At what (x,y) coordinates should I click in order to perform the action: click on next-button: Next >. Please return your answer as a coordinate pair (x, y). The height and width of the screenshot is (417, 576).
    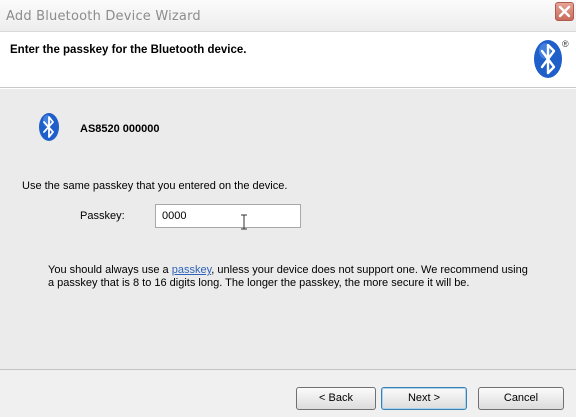
    Looking at the image, I should click on (424, 398).